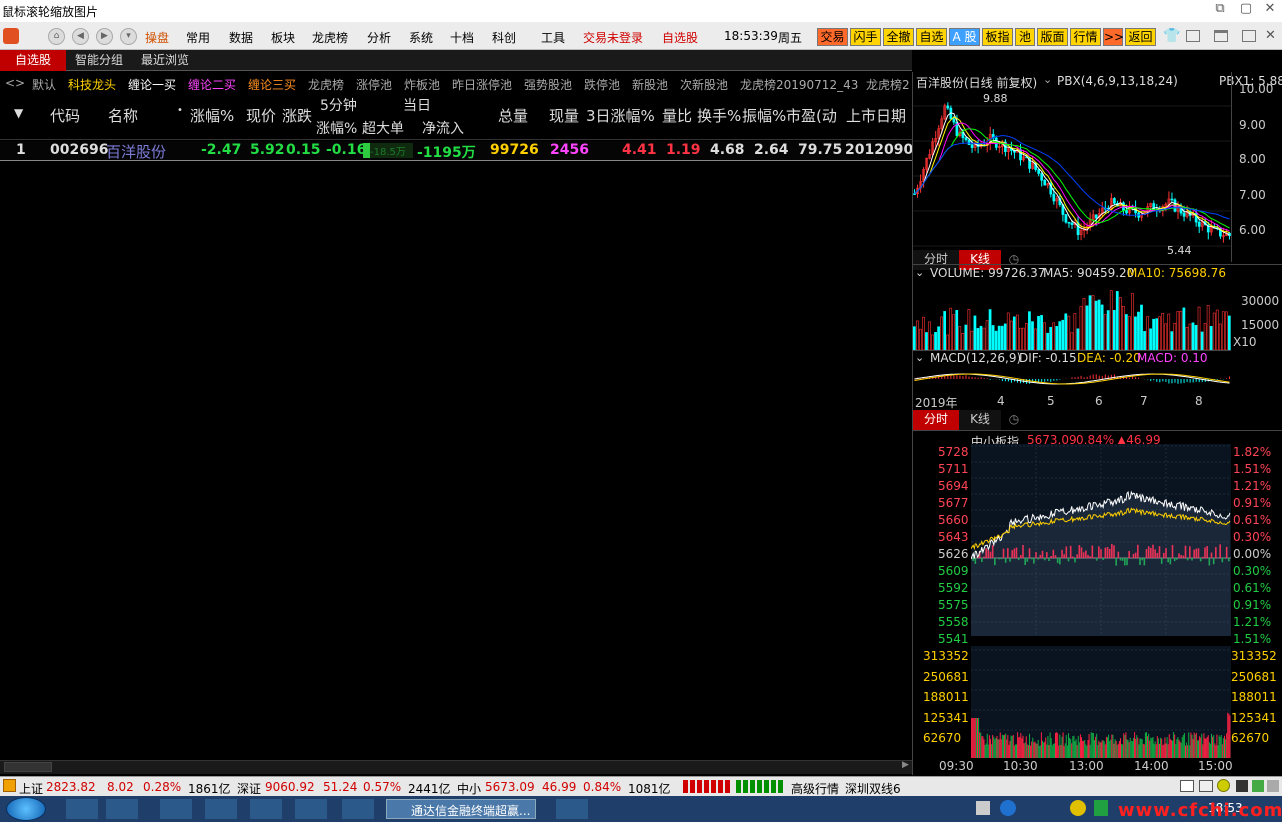 This screenshot has height=822, width=1282. I want to click on windows-start-icon, so click(26, 809).